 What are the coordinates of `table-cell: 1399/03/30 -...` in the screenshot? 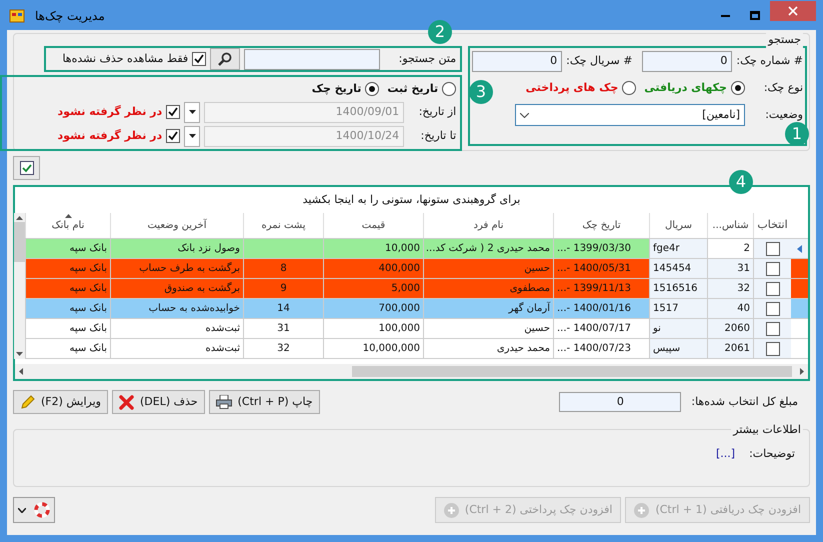 It's located at (601, 248).